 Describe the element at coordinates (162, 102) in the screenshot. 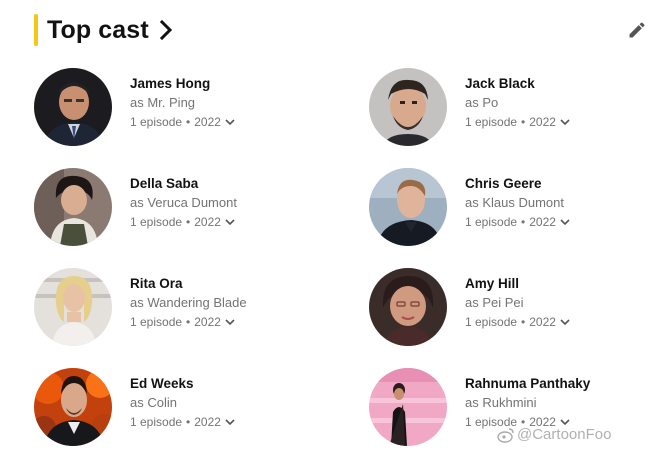

I see `character-name: as Mr. Ping` at that location.